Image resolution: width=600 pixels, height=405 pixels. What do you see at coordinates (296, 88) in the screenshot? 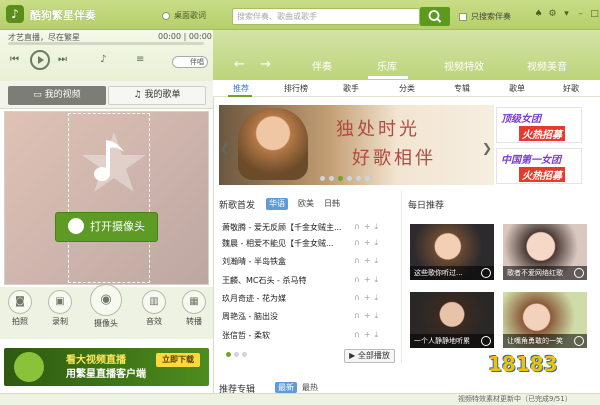
I see `subtab-charts: 排行榜` at bounding box center [296, 88].